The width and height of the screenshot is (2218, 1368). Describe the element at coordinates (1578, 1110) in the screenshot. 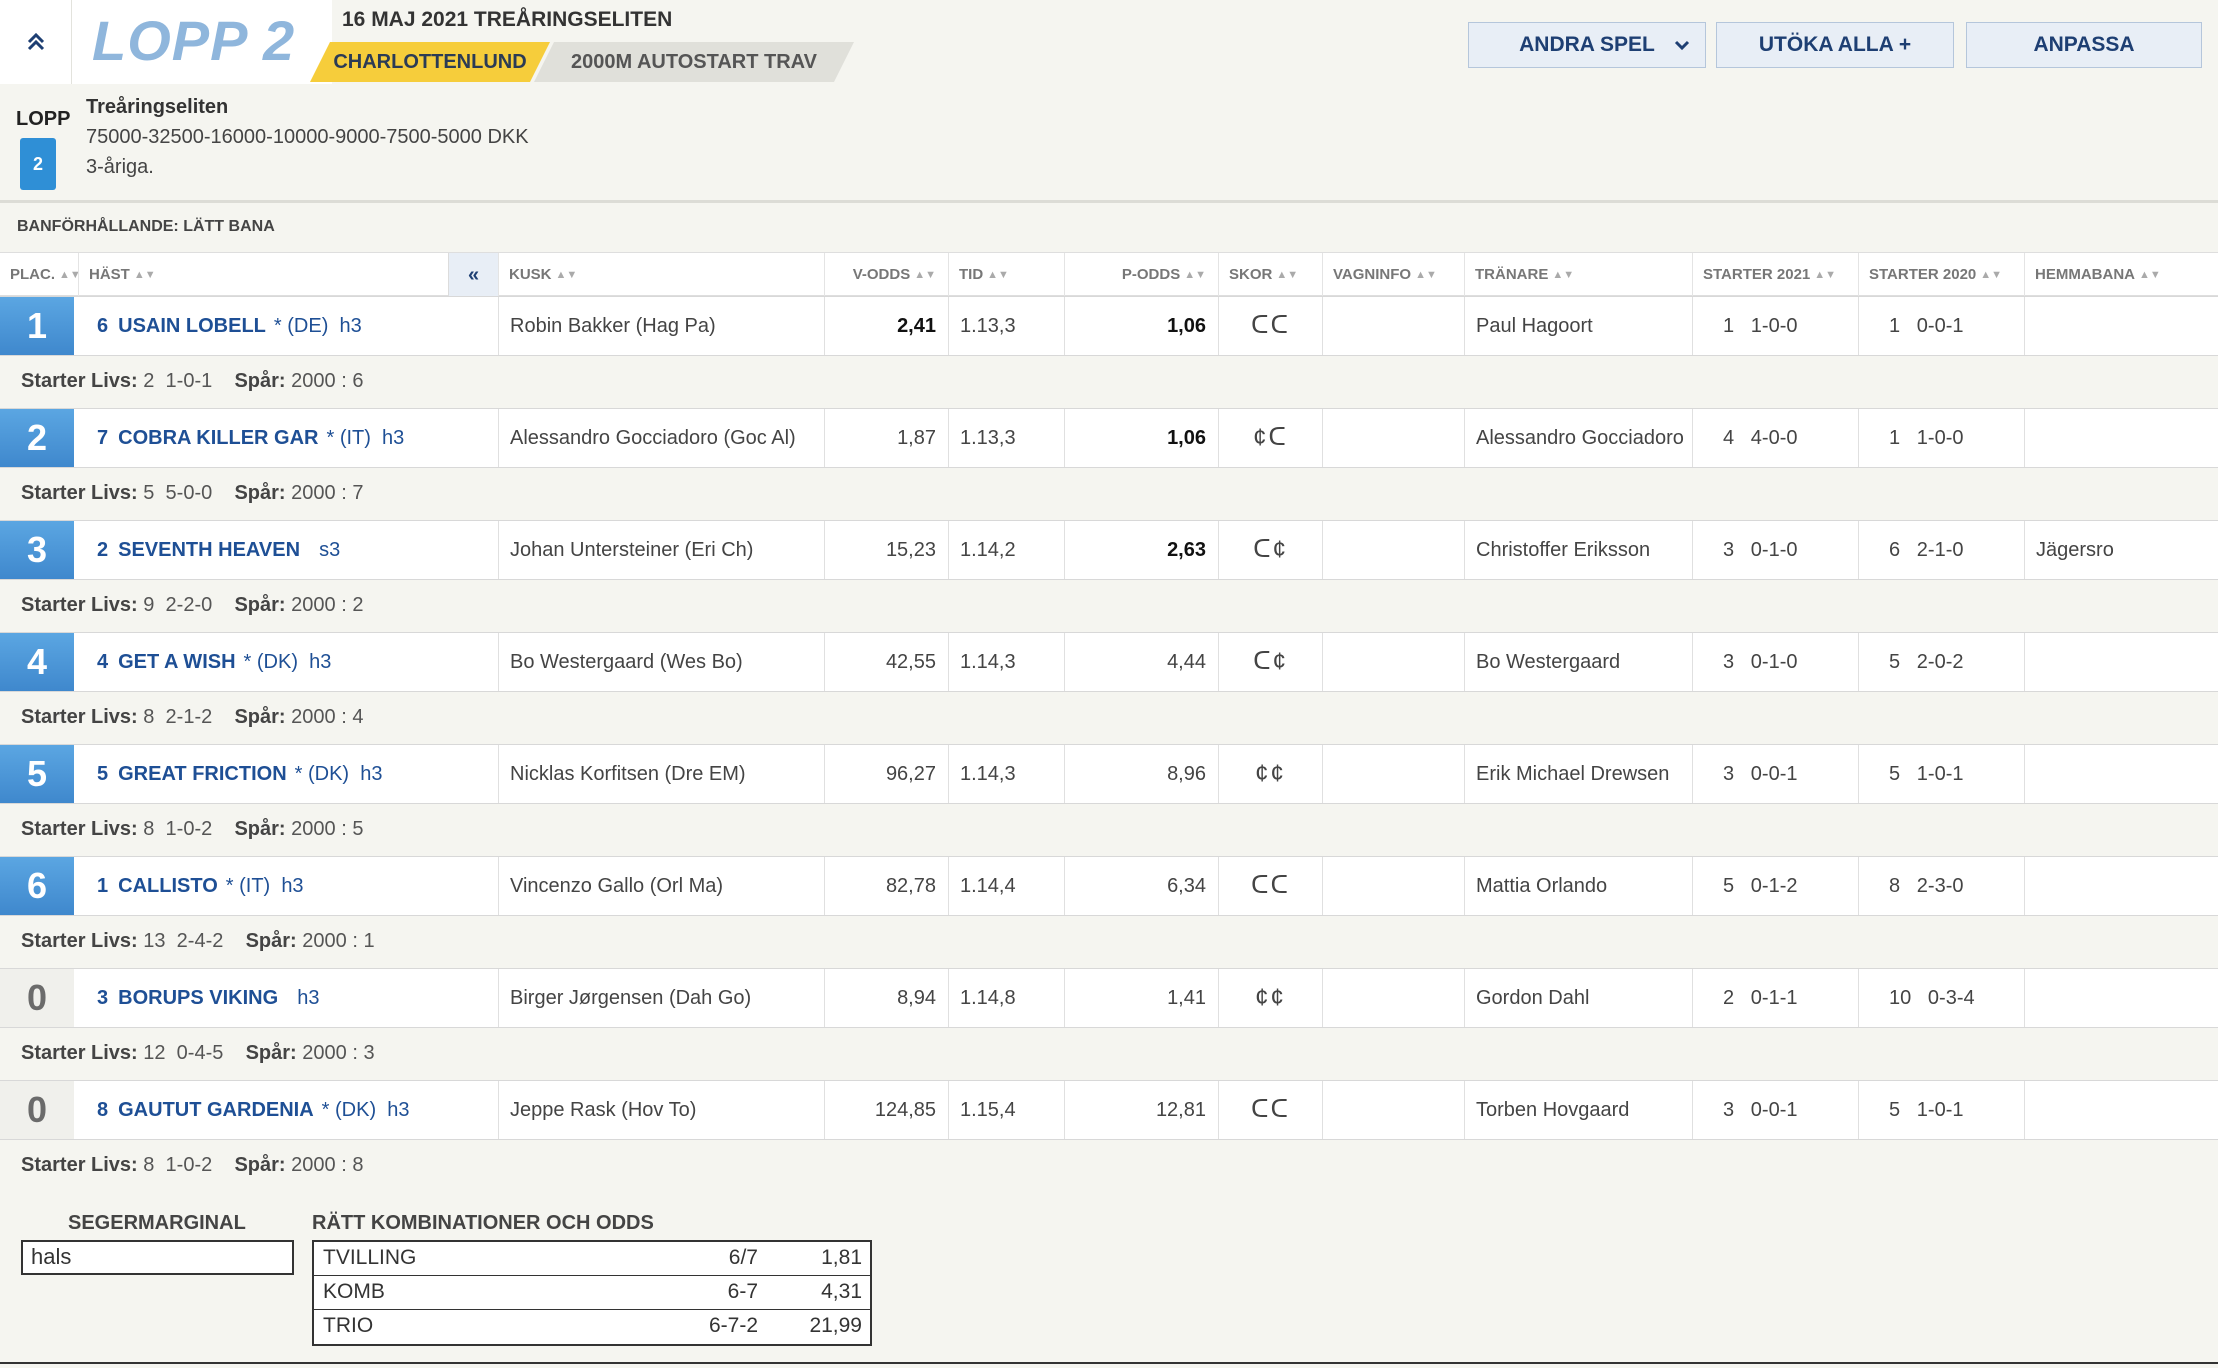

I see `trainer-cell: Torben Hovgaard` at that location.